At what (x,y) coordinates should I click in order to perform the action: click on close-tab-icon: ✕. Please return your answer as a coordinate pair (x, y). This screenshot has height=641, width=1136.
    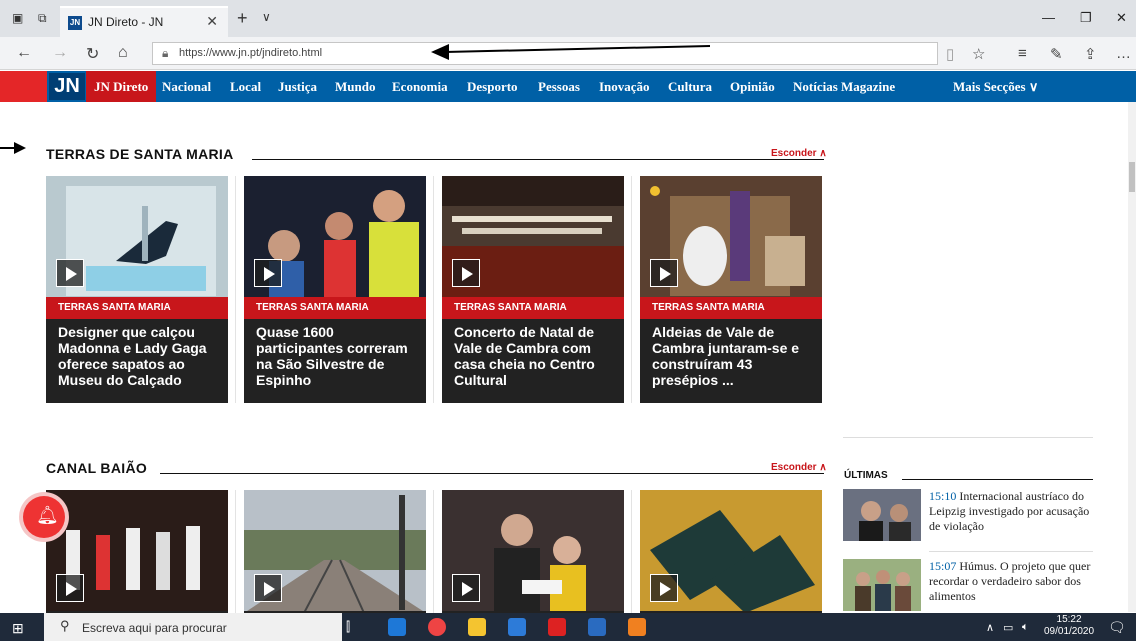
    Looking at the image, I should click on (212, 21).